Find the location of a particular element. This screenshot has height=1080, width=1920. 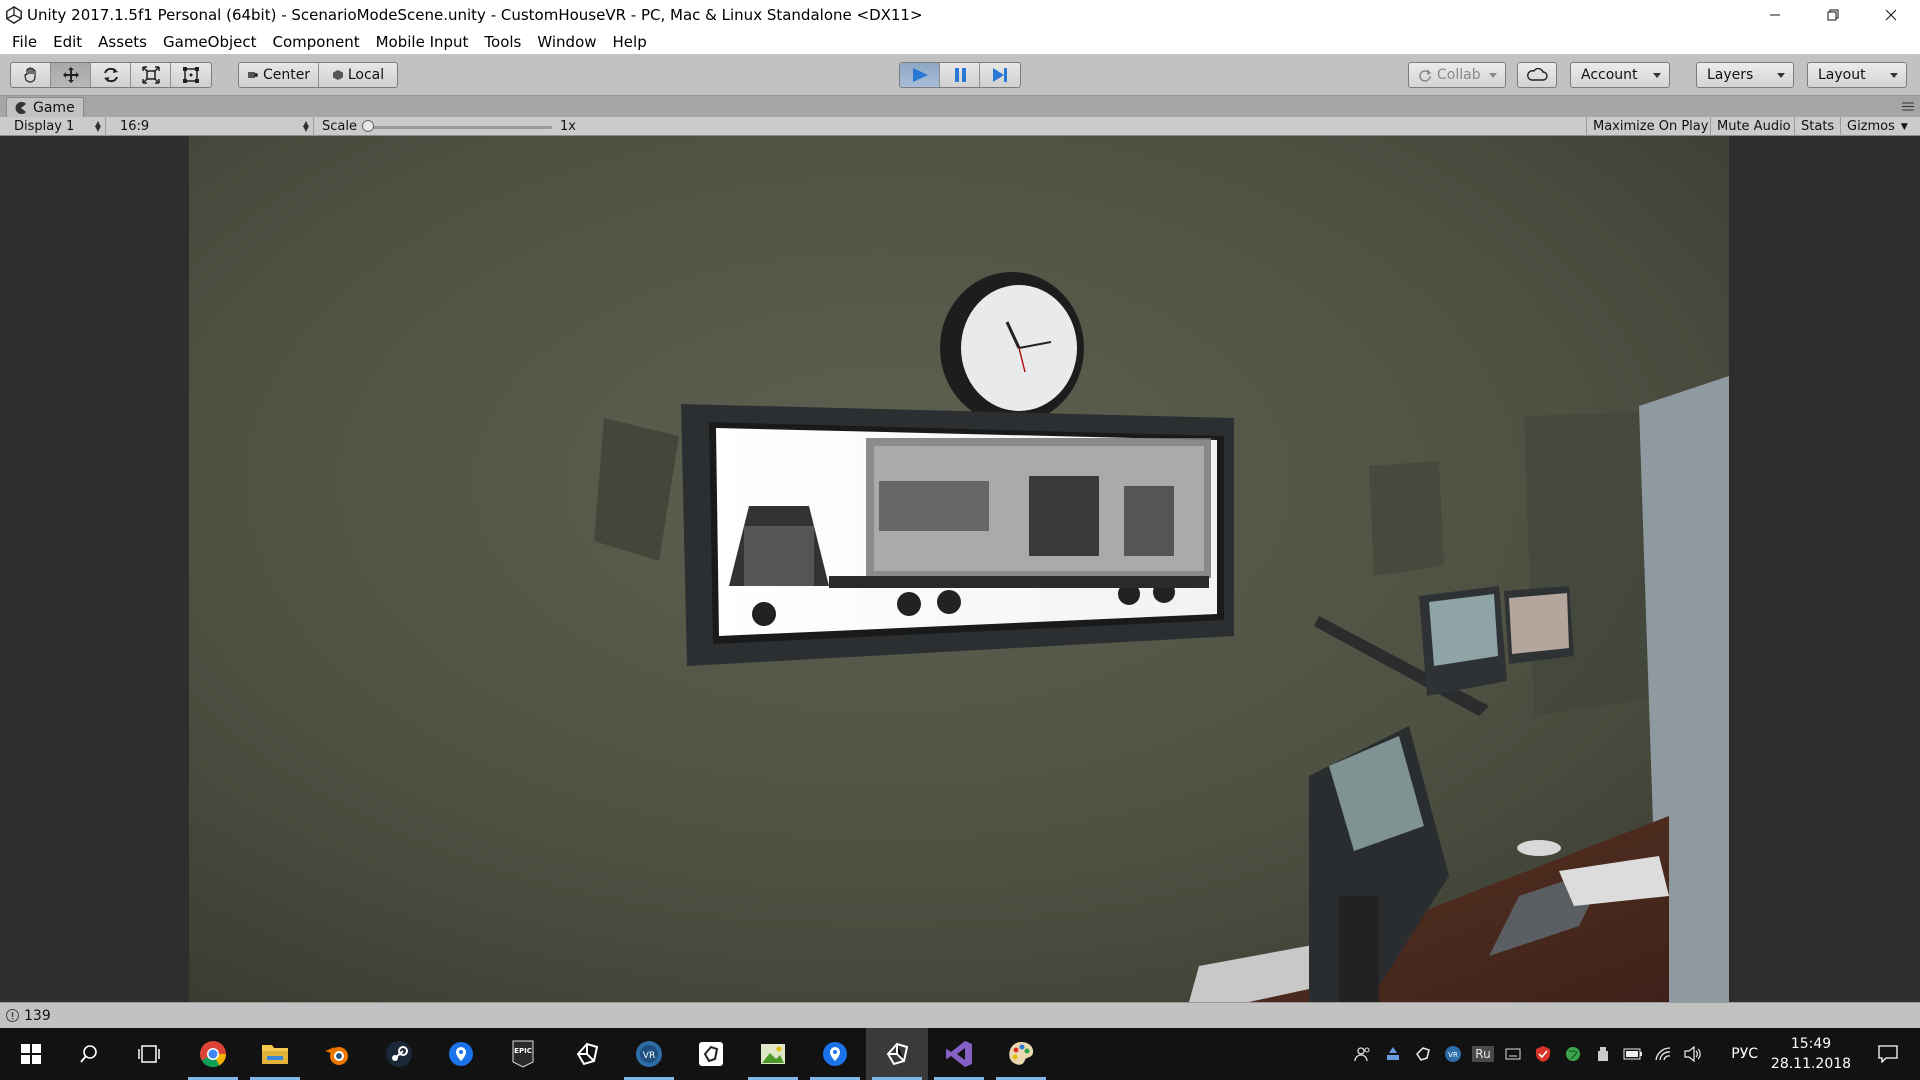

steam-icon is located at coordinates (399, 1054).